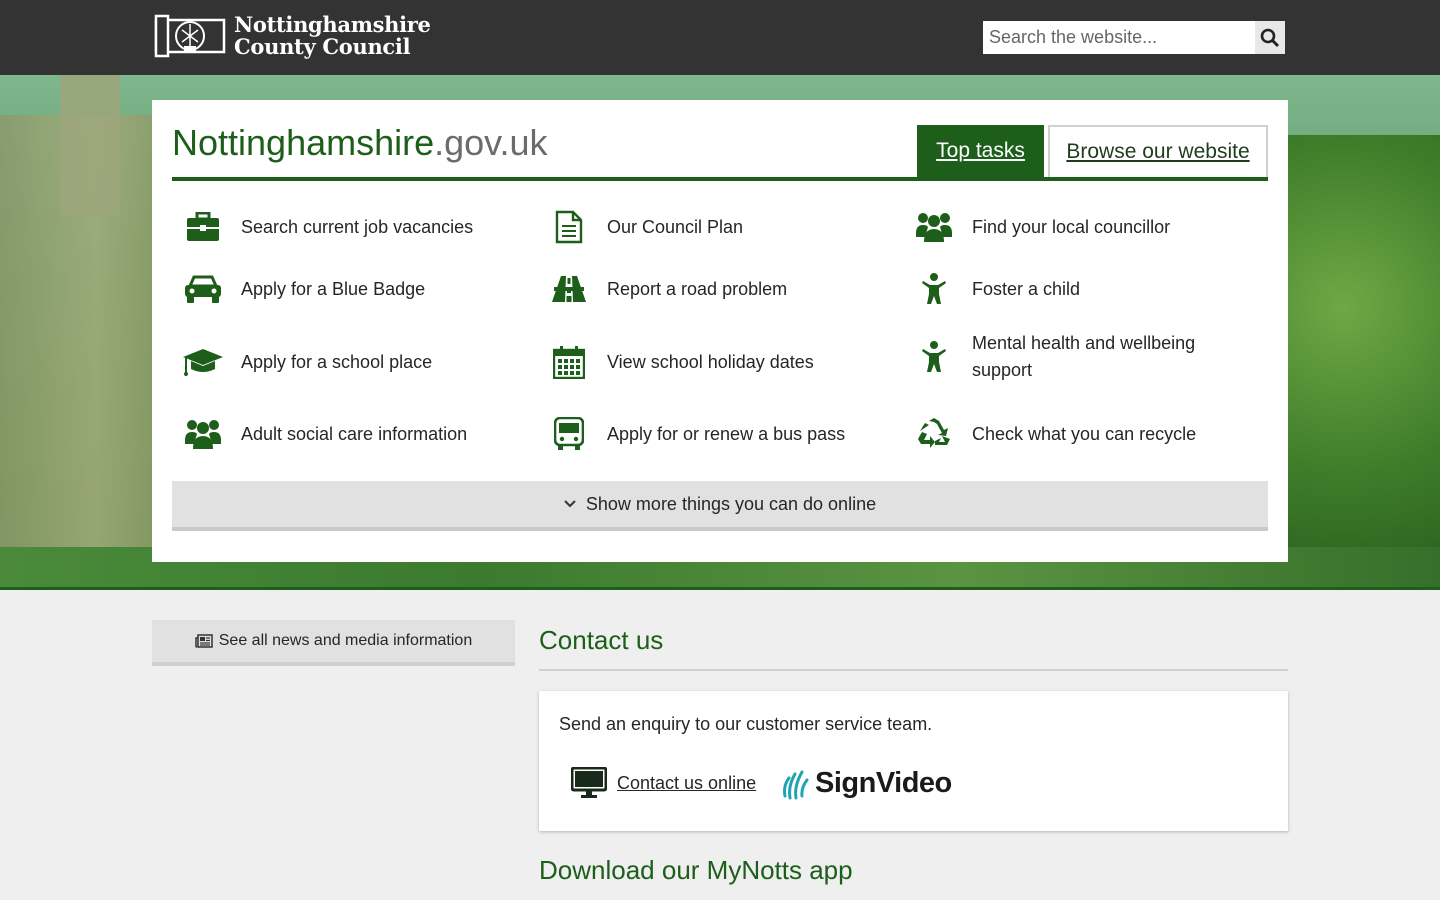 This screenshot has height=900, width=1440. I want to click on show-more-button: Show more things you can do online, so click(720, 506).